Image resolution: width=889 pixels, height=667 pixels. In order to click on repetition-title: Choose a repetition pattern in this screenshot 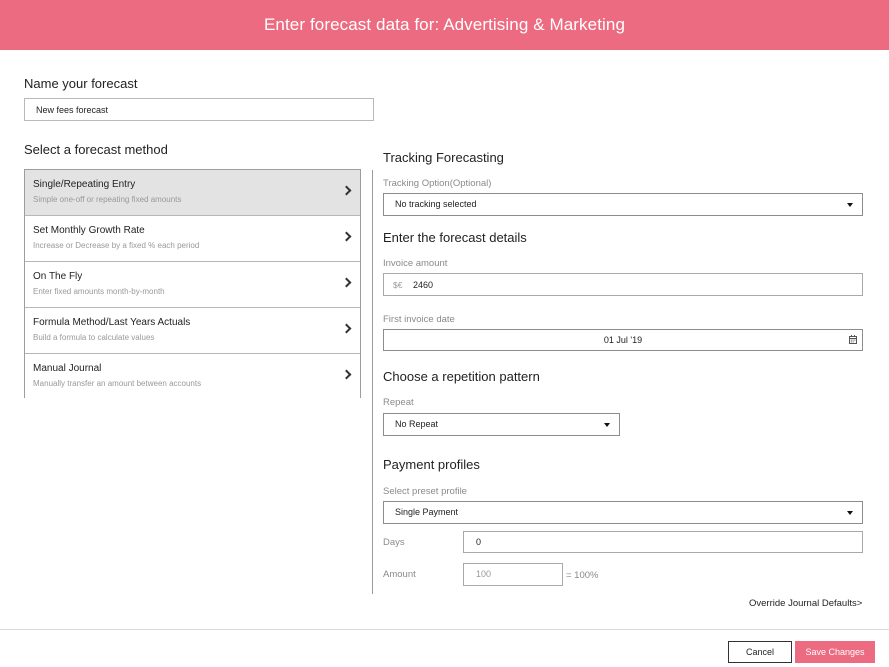, I will do `click(461, 376)`.